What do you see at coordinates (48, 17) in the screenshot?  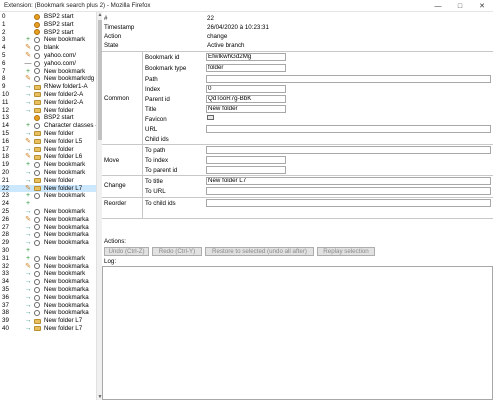 I see `history-row: 0 BSP2 start` at bounding box center [48, 17].